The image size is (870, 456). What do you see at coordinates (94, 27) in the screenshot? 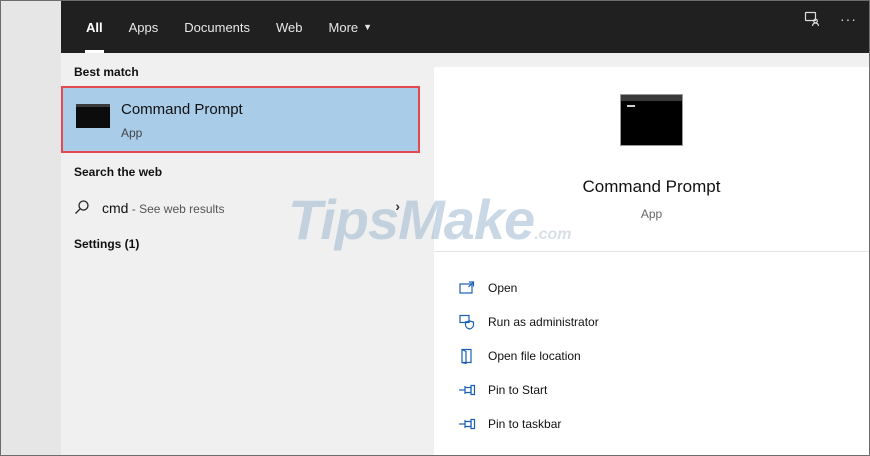
I see `tab-all: All` at bounding box center [94, 27].